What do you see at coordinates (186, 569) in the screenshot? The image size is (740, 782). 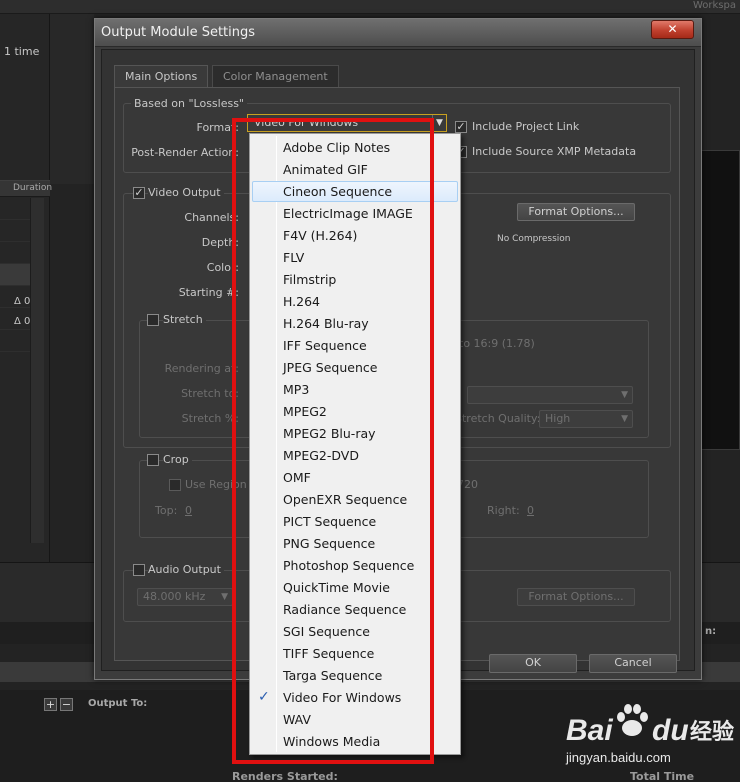 I see `audio-output-label: Audio Output` at bounding box center [186, 569].